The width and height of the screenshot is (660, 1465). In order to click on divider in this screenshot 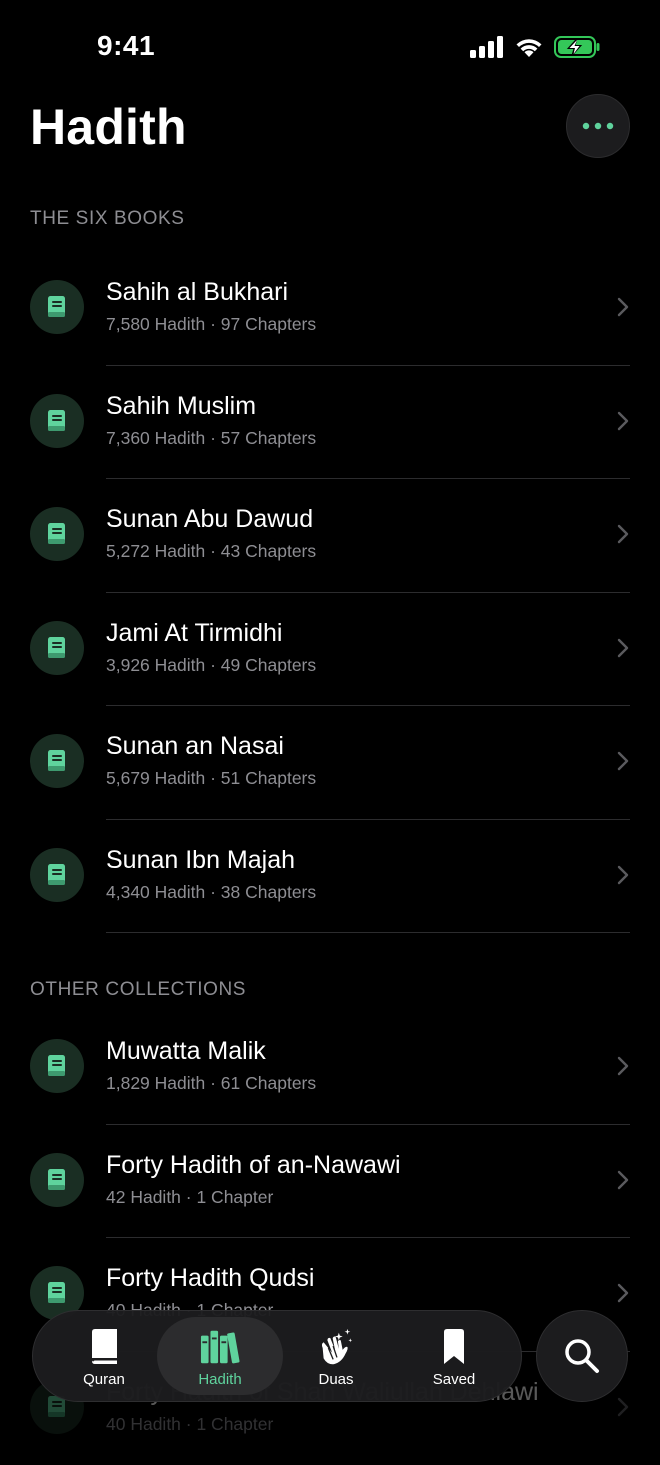, I will do `click(368, 932)`.